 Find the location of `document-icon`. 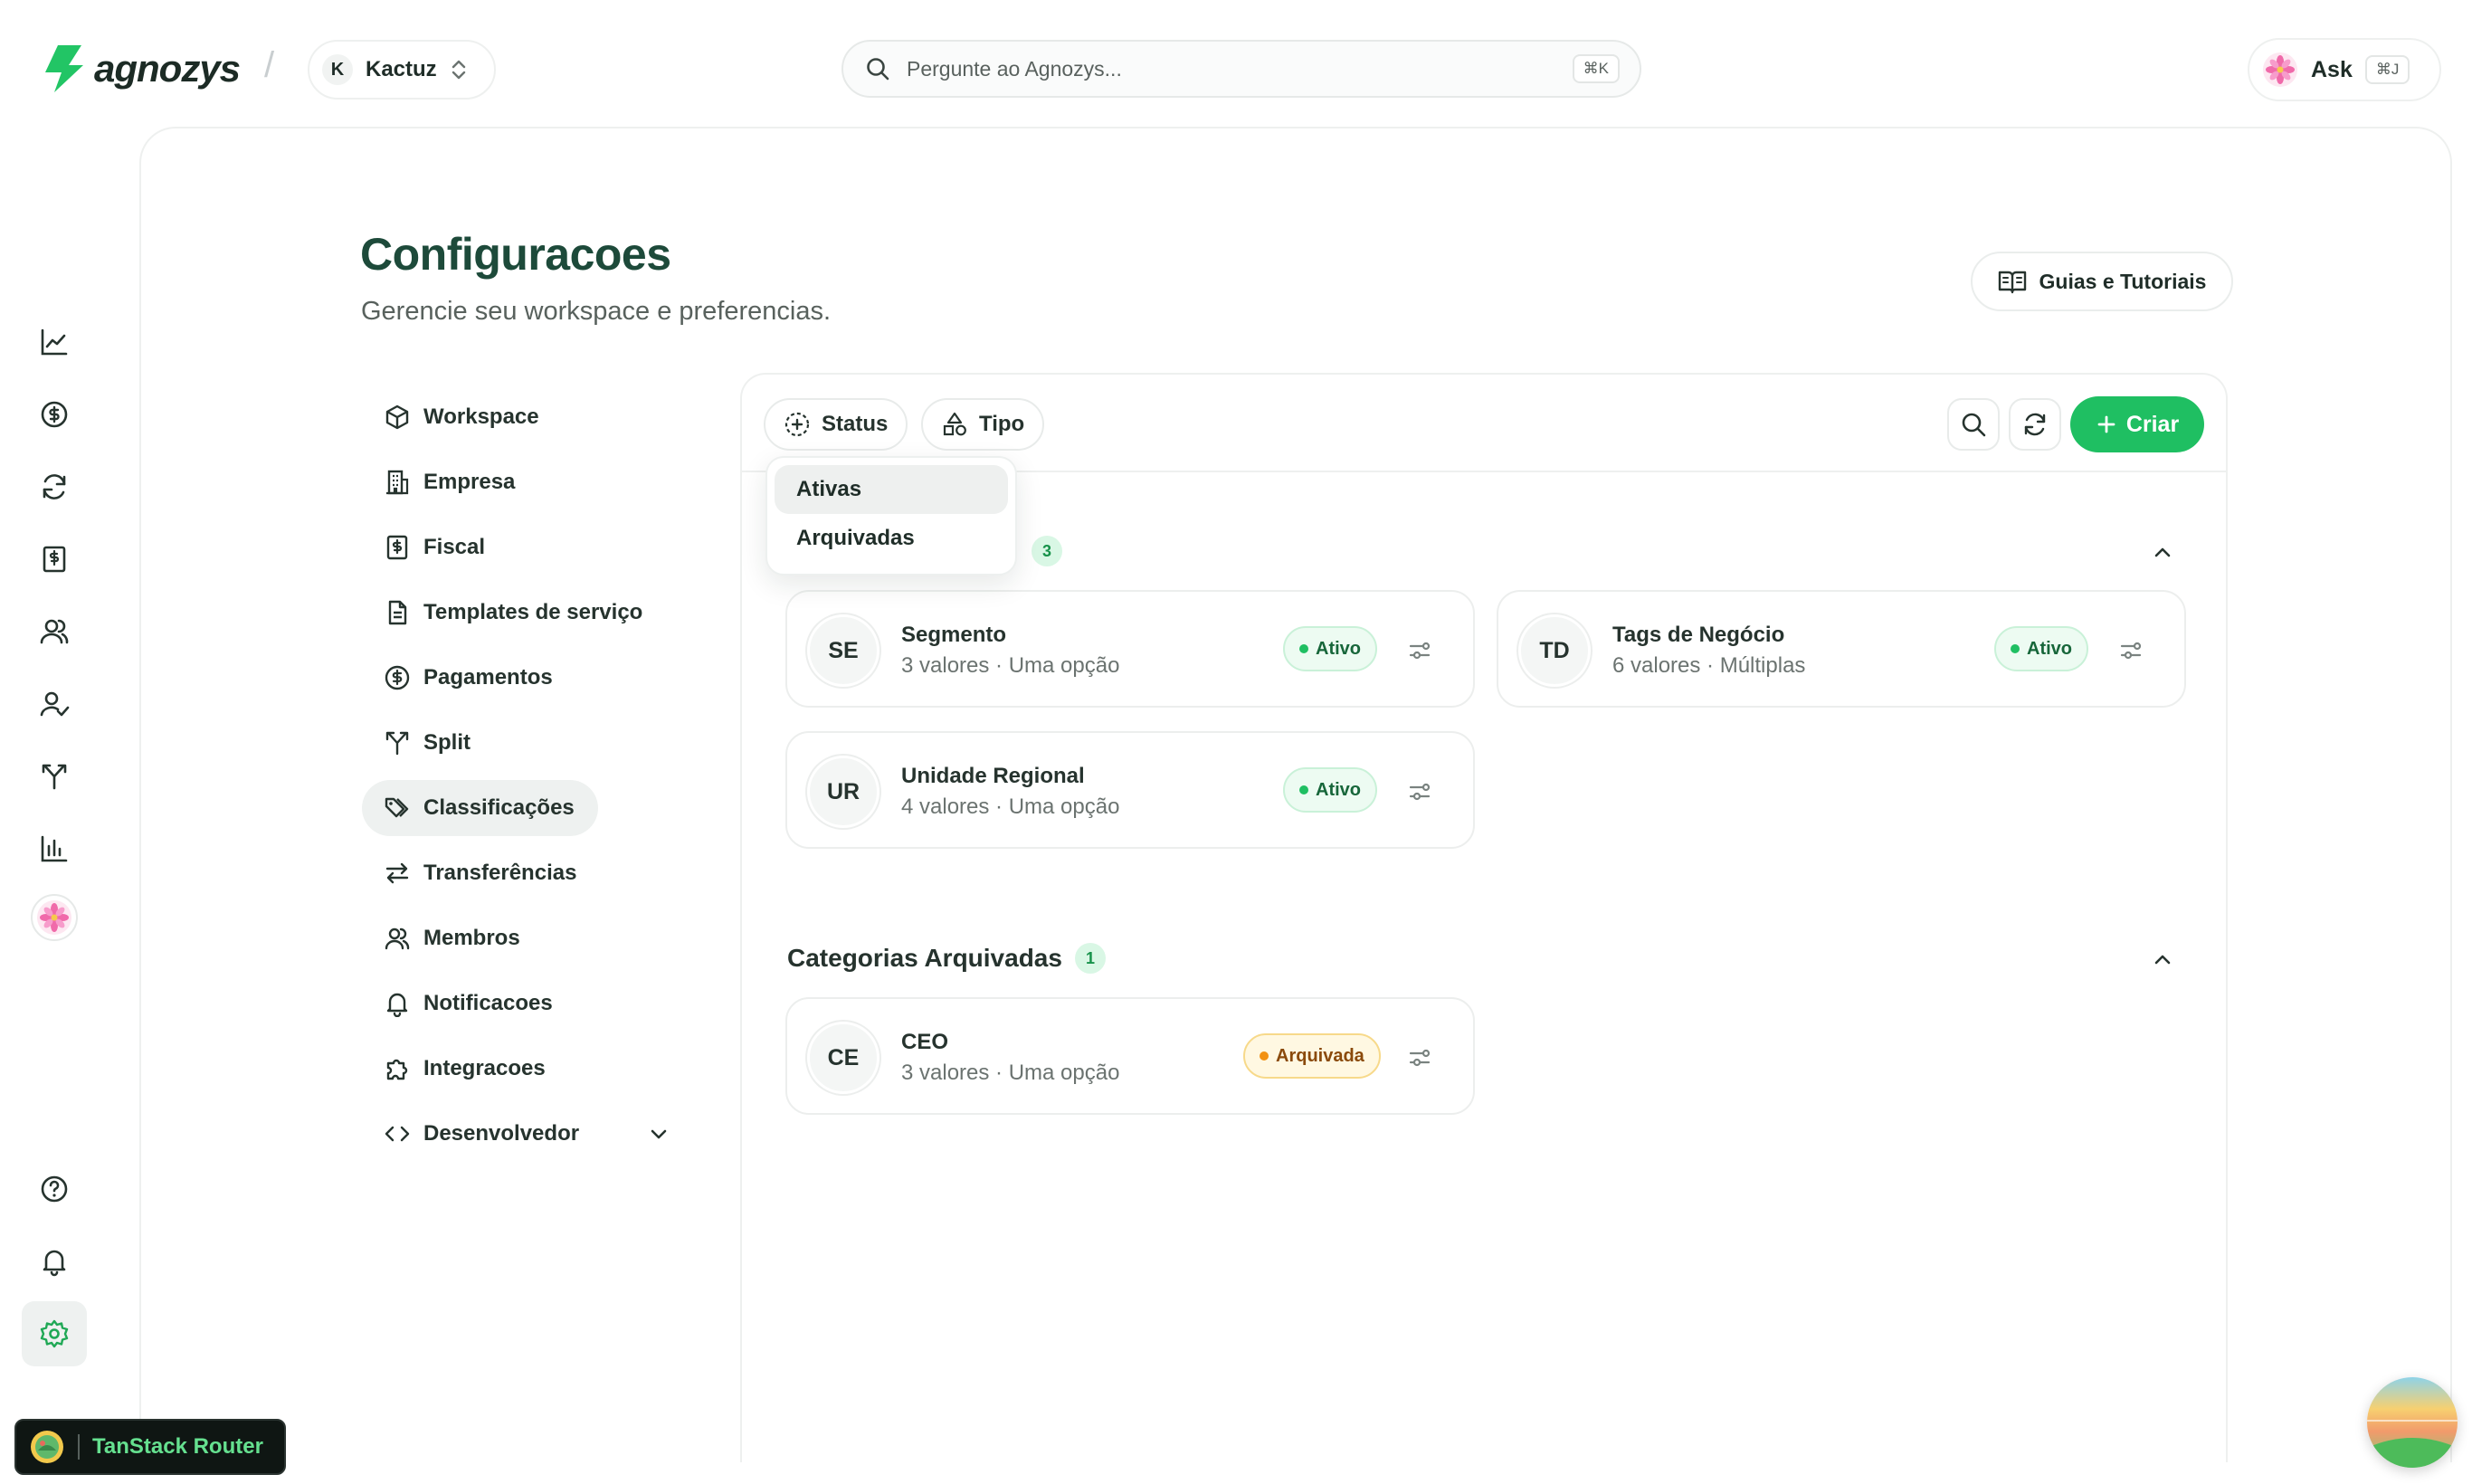

document-icon is located at coordinates (397, 612).